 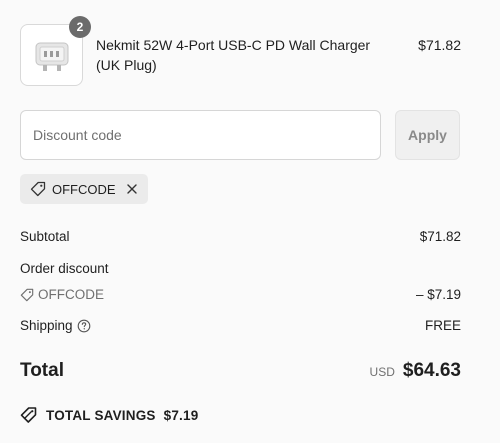 I want to click on order-discount-detail-row: OFFCODE – $7.19, so click(x=240, y=295).